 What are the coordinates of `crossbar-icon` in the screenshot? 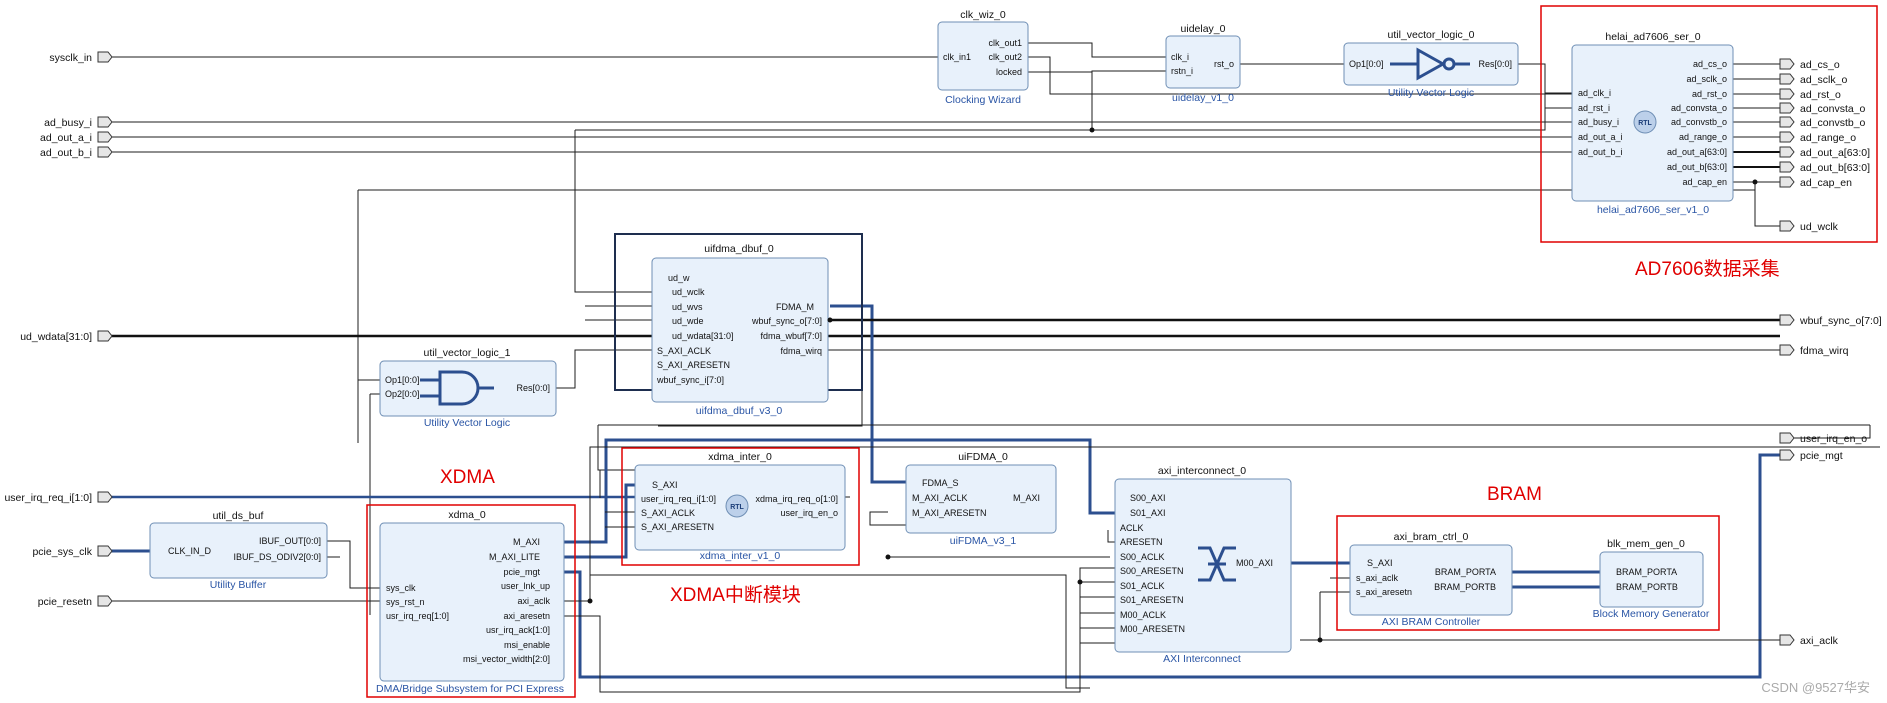 It's located at (1217, 564).